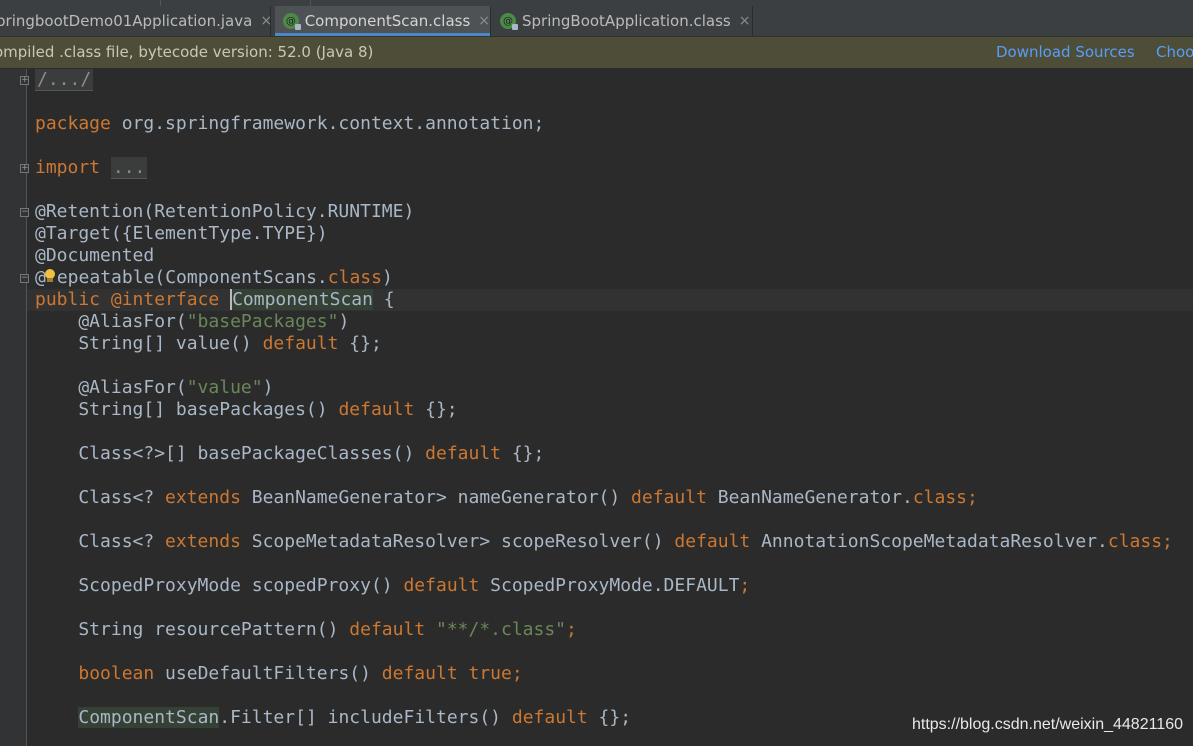 The image size is (1193, 746). I want to click on method-signature: String resourcePattern(), so click(192, 629).